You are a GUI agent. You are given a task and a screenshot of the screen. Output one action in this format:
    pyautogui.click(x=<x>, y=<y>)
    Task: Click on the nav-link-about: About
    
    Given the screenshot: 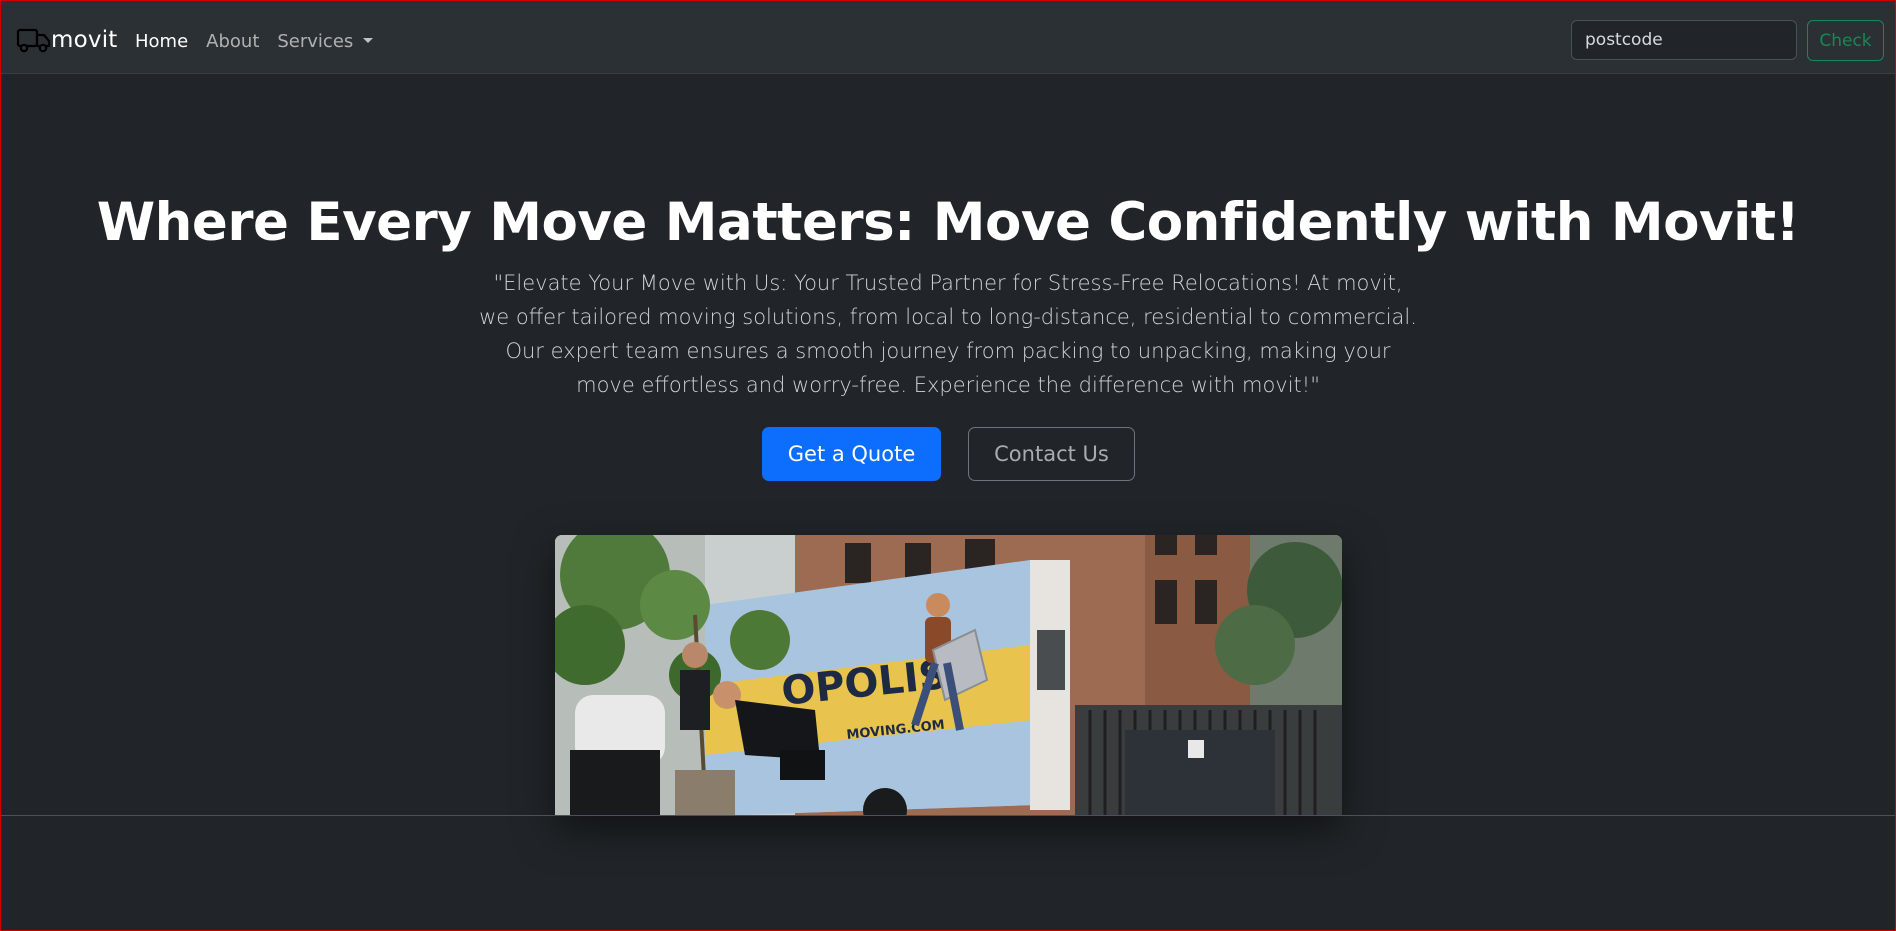 What is the action you would take?
    pyautogui.click(x=232, y=41)
    